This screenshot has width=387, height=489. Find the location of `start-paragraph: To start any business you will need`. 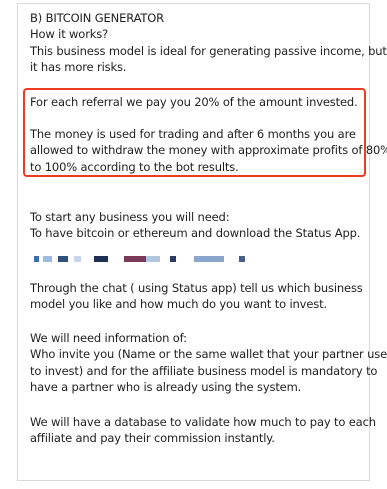

start-paragraph: To start any business you will need is located at coordinates (195, 225).